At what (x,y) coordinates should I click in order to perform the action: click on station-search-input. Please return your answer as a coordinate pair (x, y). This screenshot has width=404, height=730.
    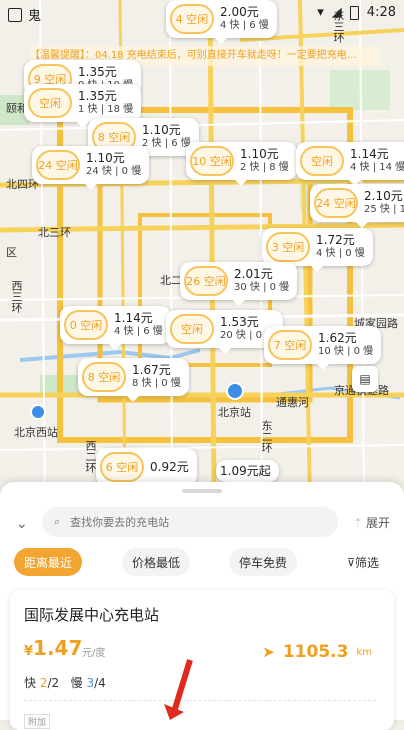
    Looking at the image, I should click on (190, 522).